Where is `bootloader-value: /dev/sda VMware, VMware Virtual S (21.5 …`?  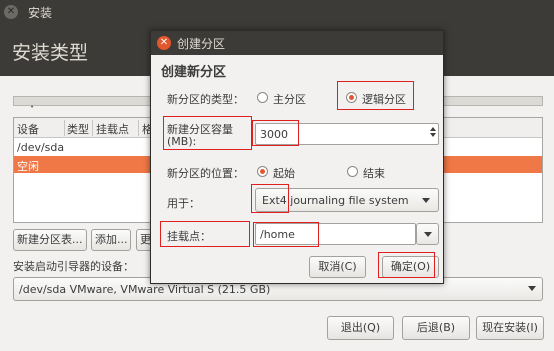 bootloader-value: /dev/sda VMware, VMware Virtual S (21.5 … is located at coordinates (145, 289).